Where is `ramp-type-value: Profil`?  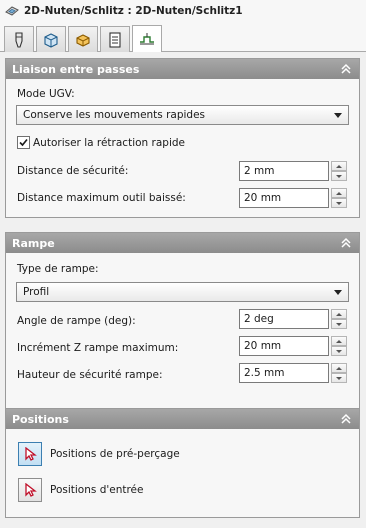
ramp-type-value: Profil is located at coordinates (36, 292).